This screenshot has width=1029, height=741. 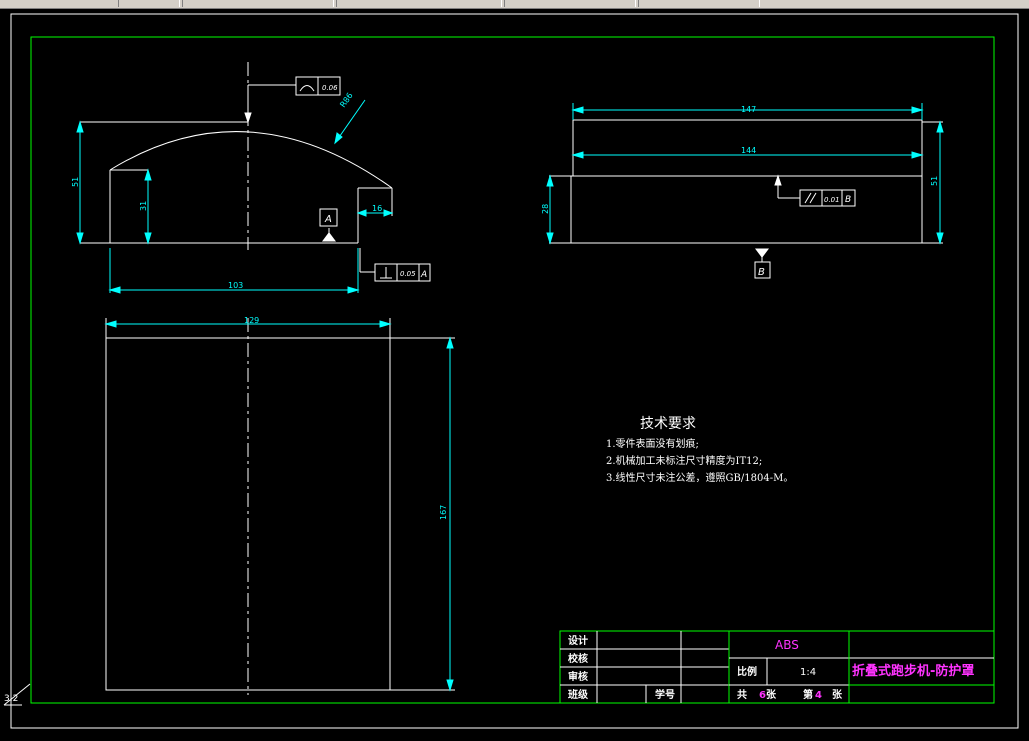 What do you see at coordinates (746, 181) in the screenshot?
I see `part2-view` at bounding box center [746, 181].